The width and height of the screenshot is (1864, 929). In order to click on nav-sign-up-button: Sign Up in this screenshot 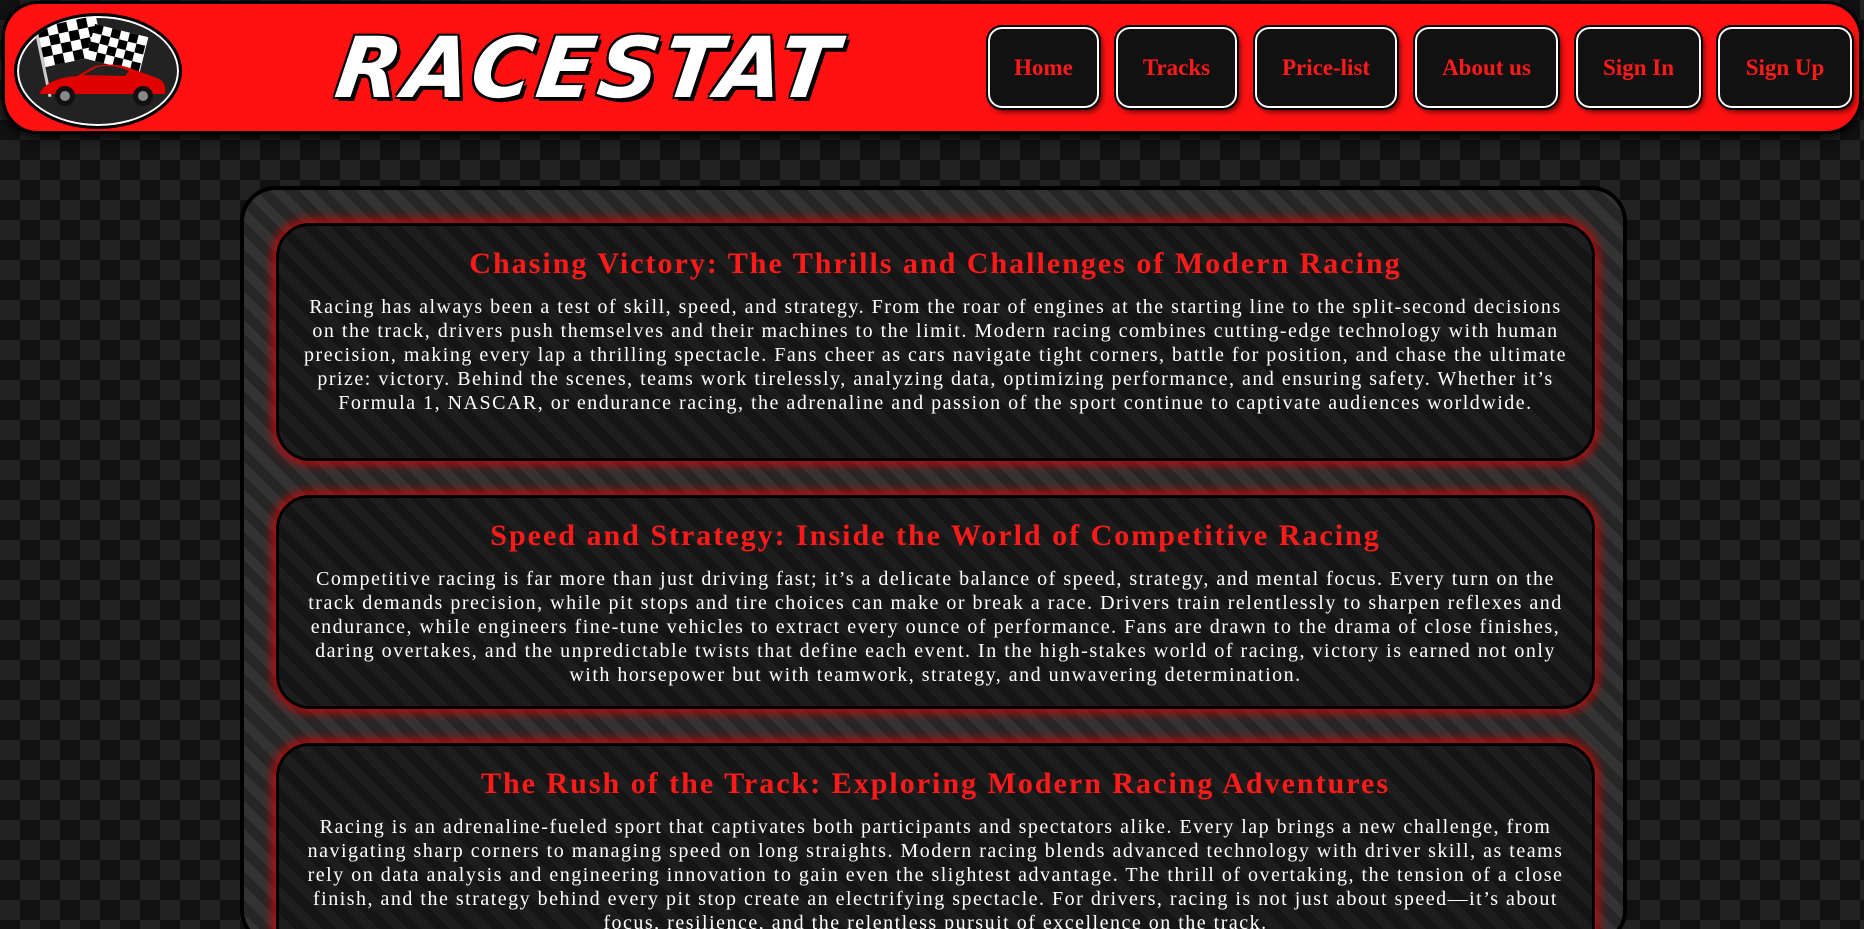, I will do `click(1785, 67)`.